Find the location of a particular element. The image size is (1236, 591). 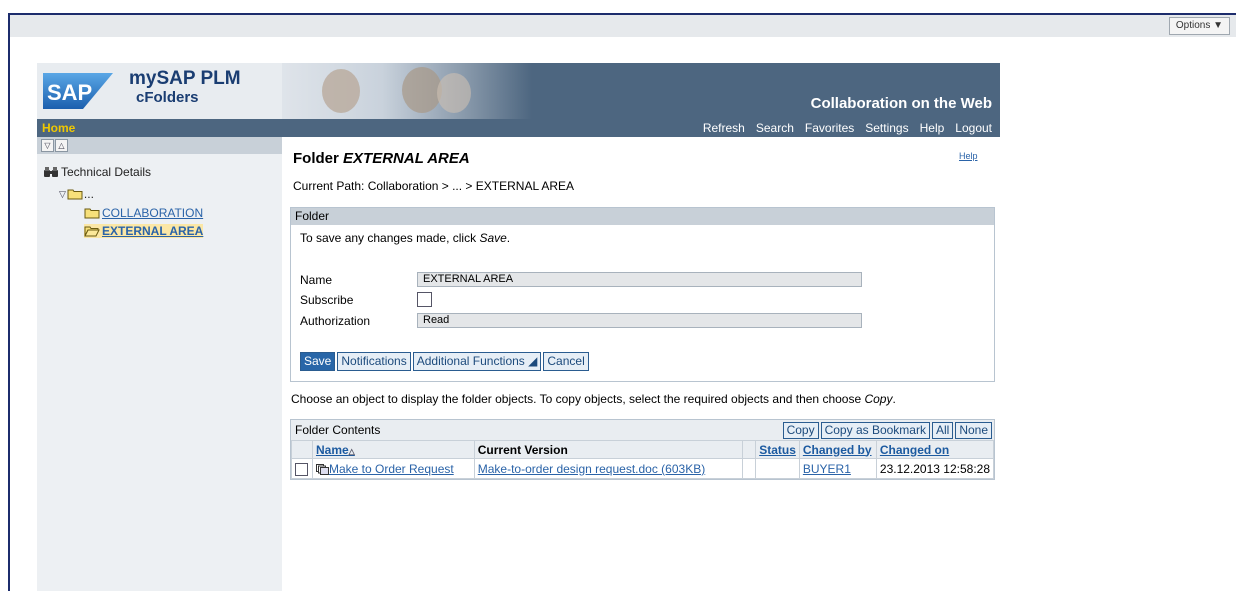

notifications-button: Notifications is located at coordinates (374, 361).